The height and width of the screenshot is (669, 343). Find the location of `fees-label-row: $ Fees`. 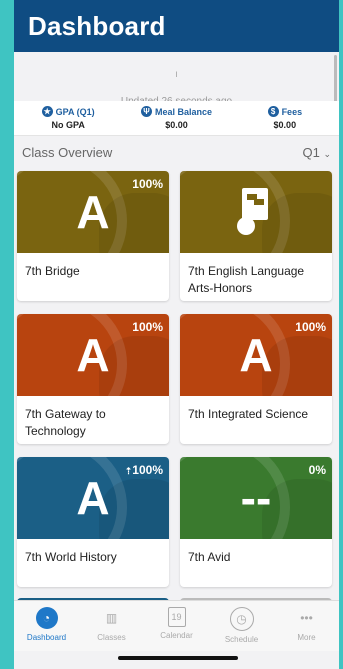

fees-label-row: $ Fees is located at coordinates (285, 111).